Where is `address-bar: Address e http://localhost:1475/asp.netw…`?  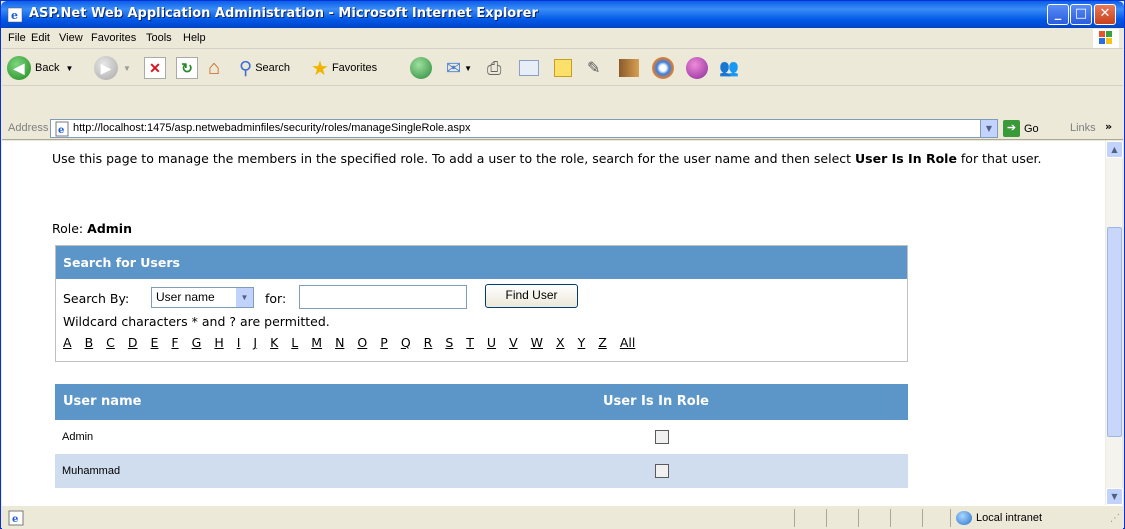 address-bar: Address e http://localhost:1475/asp.netw… is located at coordinates (562, 128).